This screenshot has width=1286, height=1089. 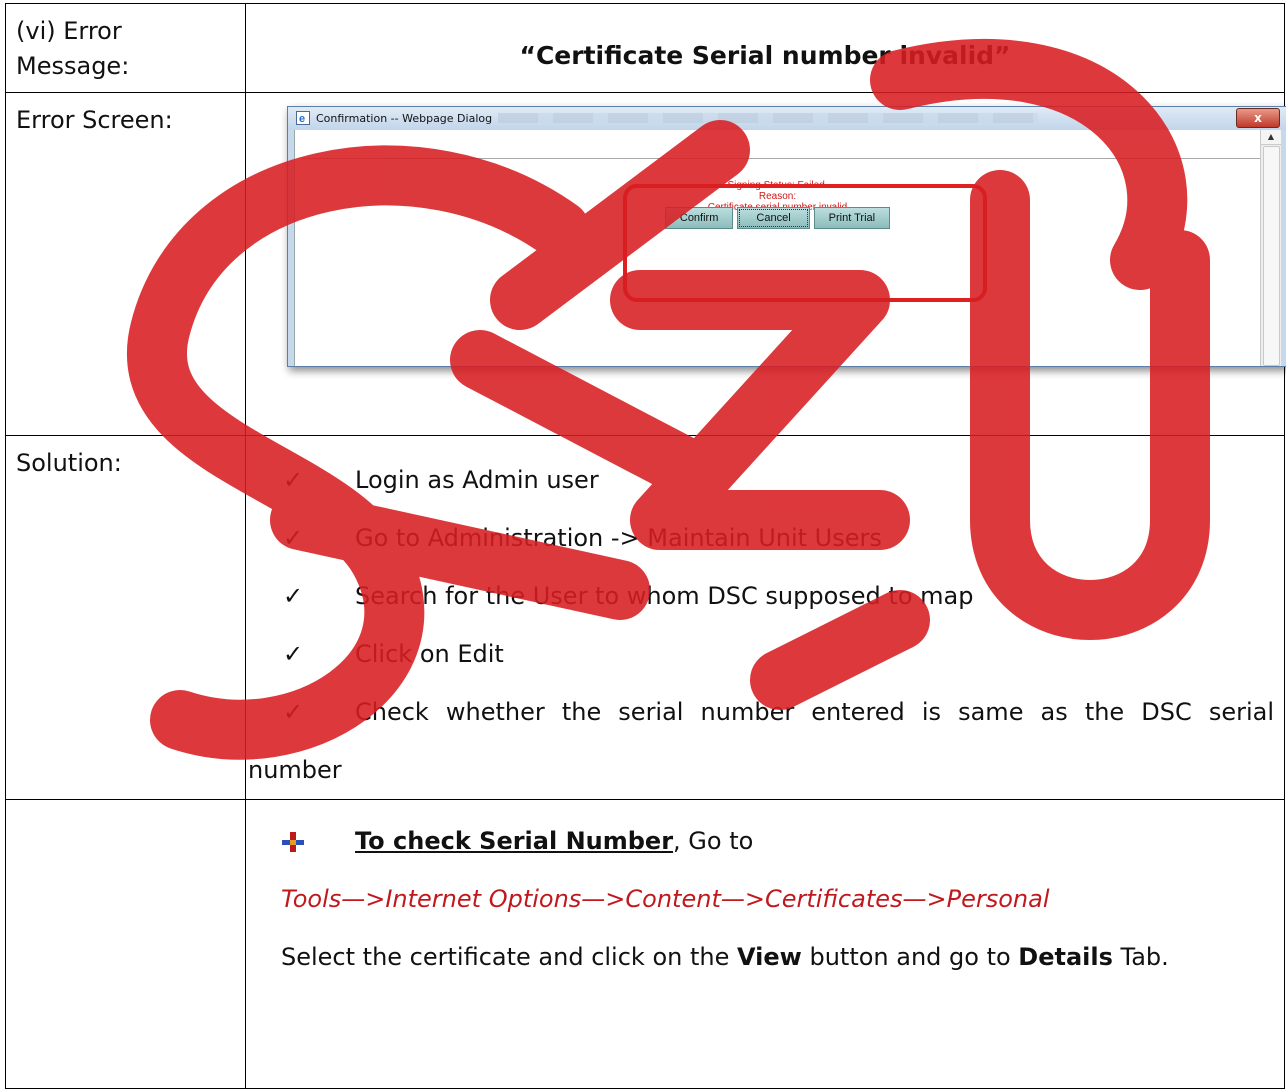 I want to click on list-item: ✓ Login as Admin user, so click(x=778, y=480).